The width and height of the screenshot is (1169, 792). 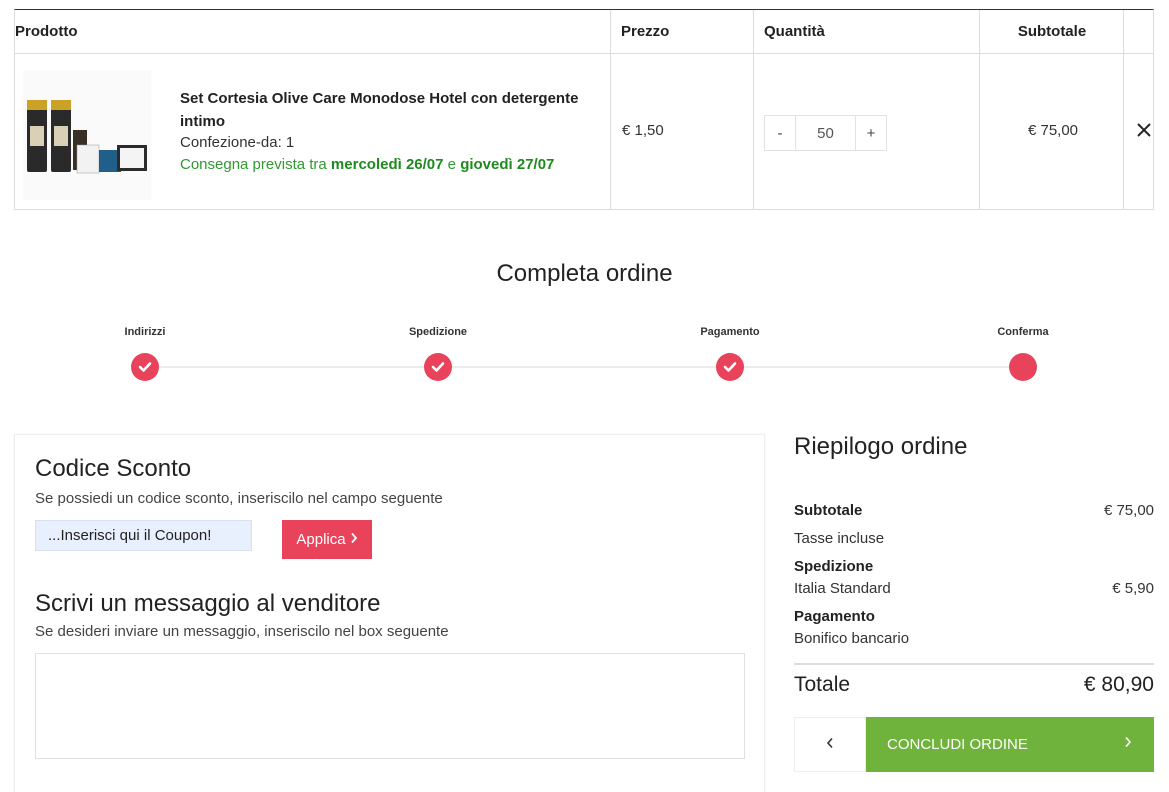 What do you see at coordinates (871, 133) in the screenshot?
I see `quantity-increase-button: +` at bounding box center [871, 133].